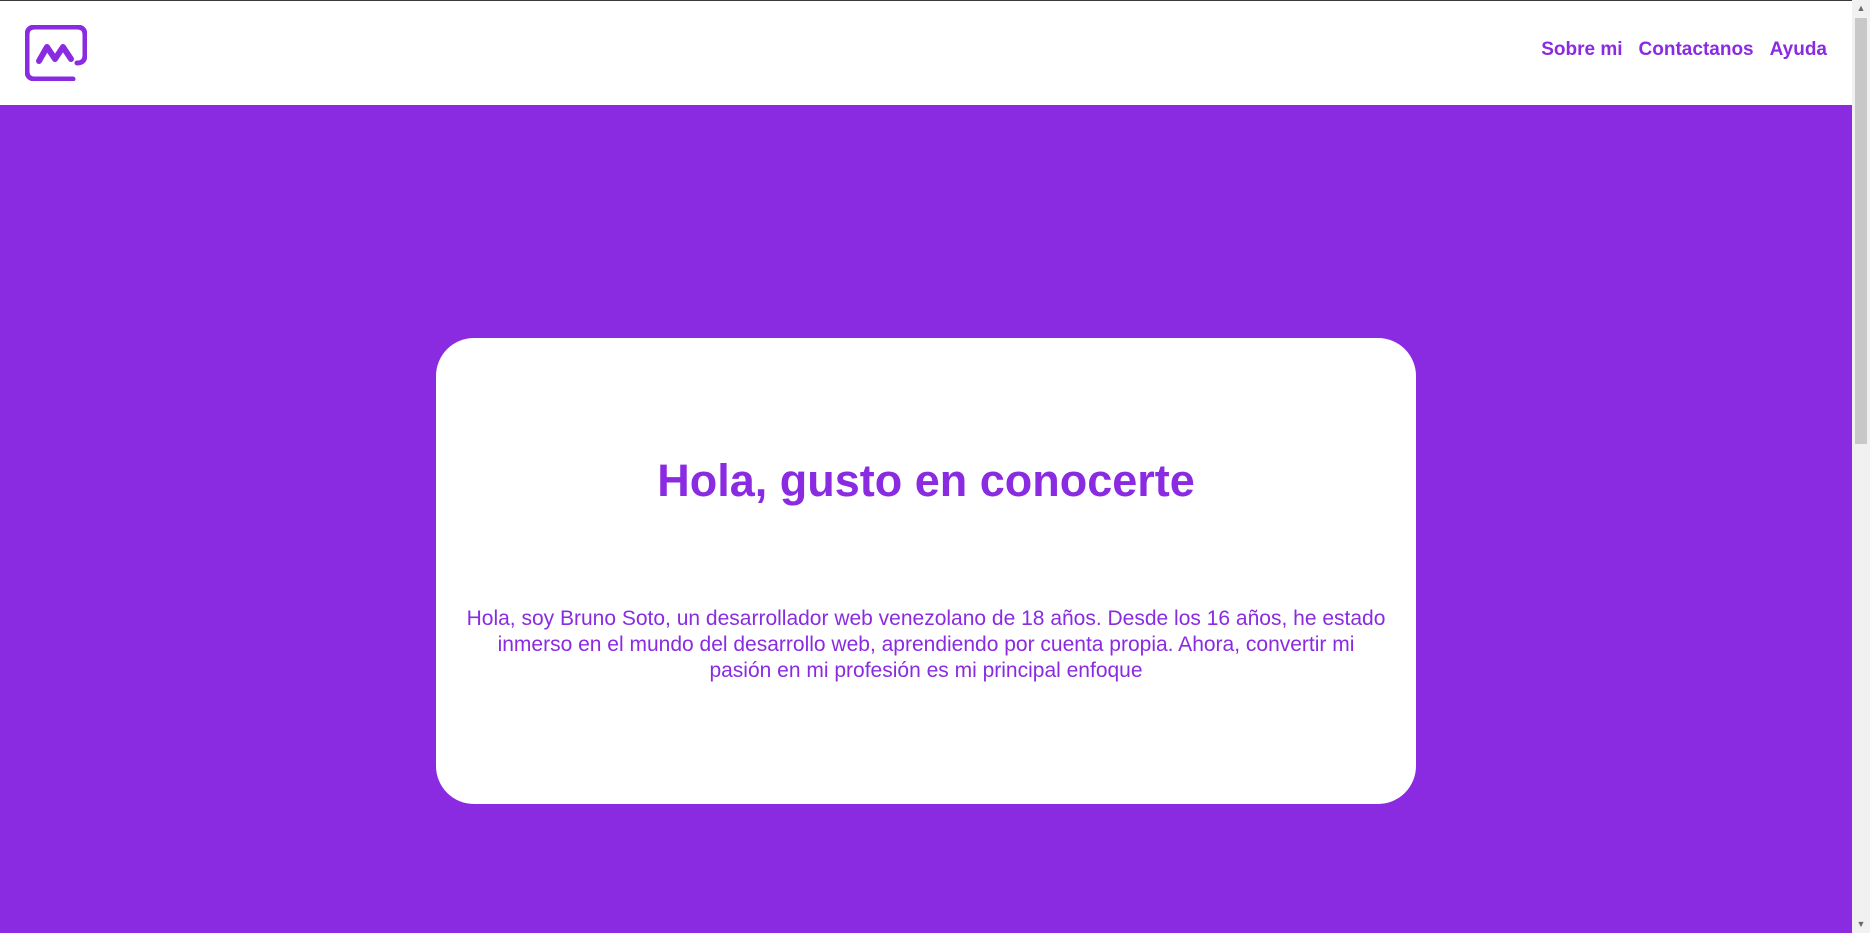 This screenshot has width=1870, height=933. What do you see at coordinates (1581, 50) in the screenshot?
I see `nav-link-sobre-mi: Sobre mi` at bounding box center [1581, 50].